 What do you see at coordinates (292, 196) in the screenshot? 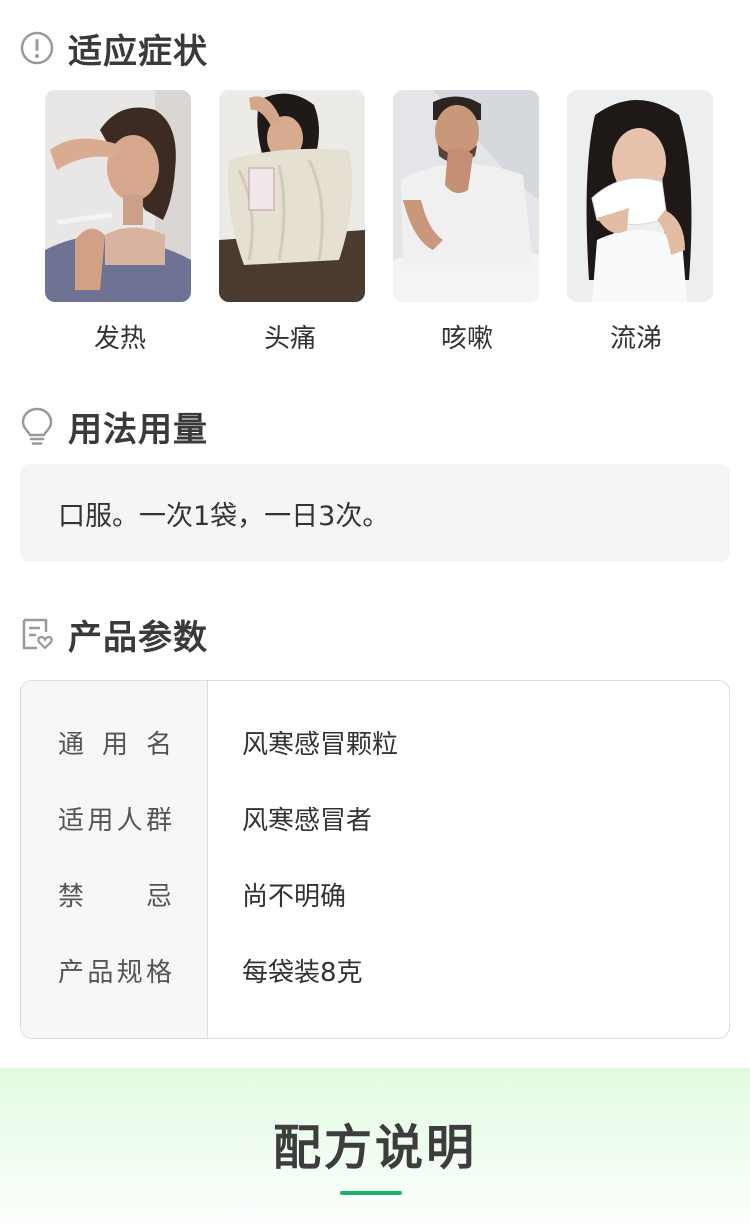
I see `woman-wrapped-in-blanket-photo` at bounding box center [292, 196].